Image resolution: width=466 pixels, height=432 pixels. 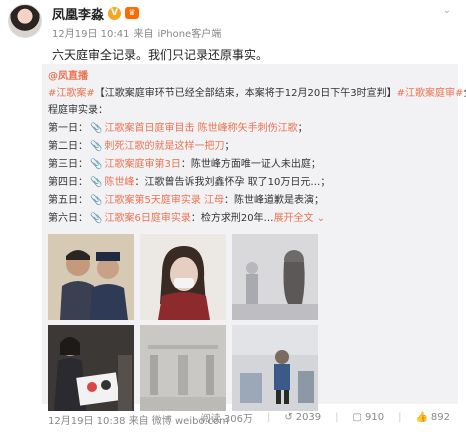 I want to click on author-name: 凤凰李淼, so click(x=78, y=13).